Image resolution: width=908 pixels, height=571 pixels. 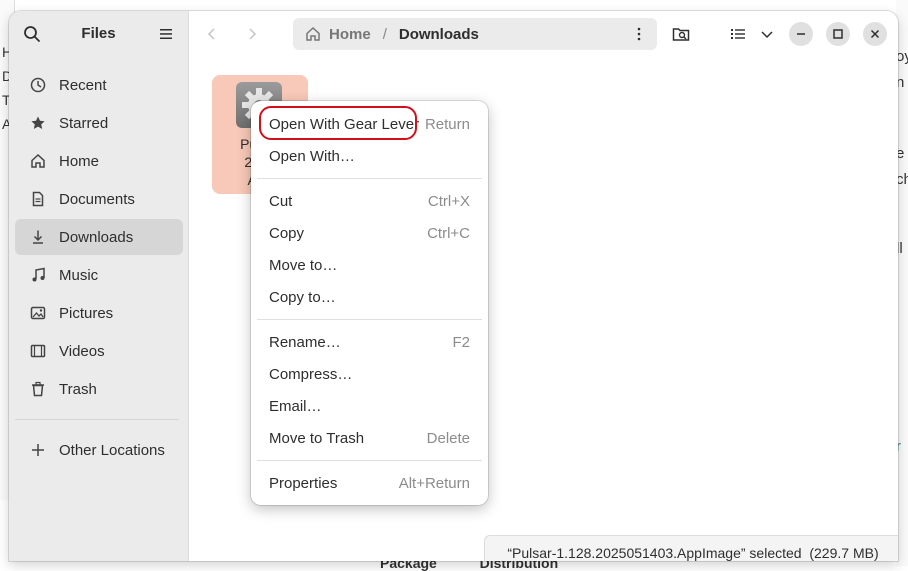 What do you see at coordinates (369, 438) in the screenshot?
I see `menu-item-move-to-trash: Move to Trash Delete` at bounding box center [369, 438].